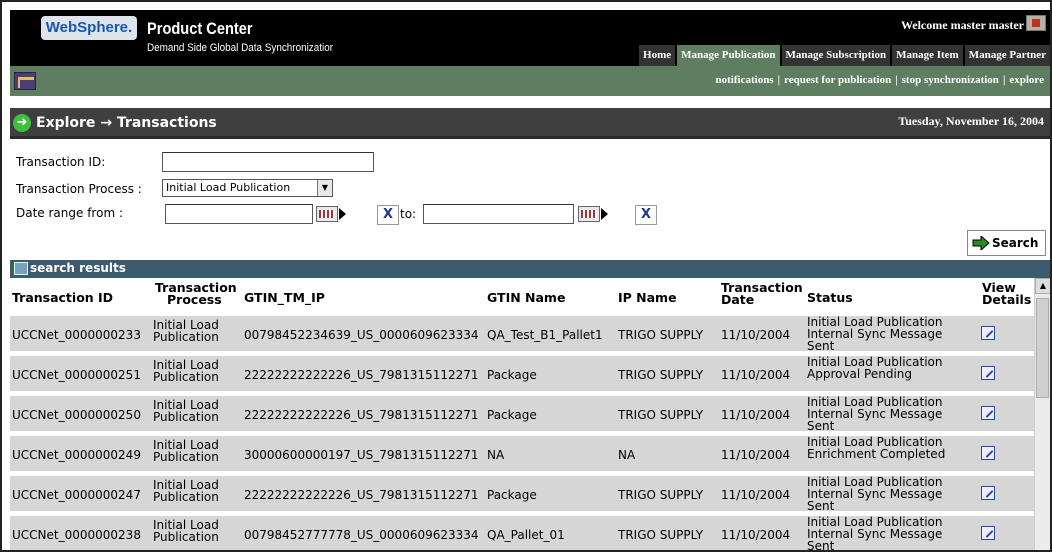  What do you see at coordinates (21, 268) in the screenshot?
I see `results-icon` at bounding box center [21, 268].